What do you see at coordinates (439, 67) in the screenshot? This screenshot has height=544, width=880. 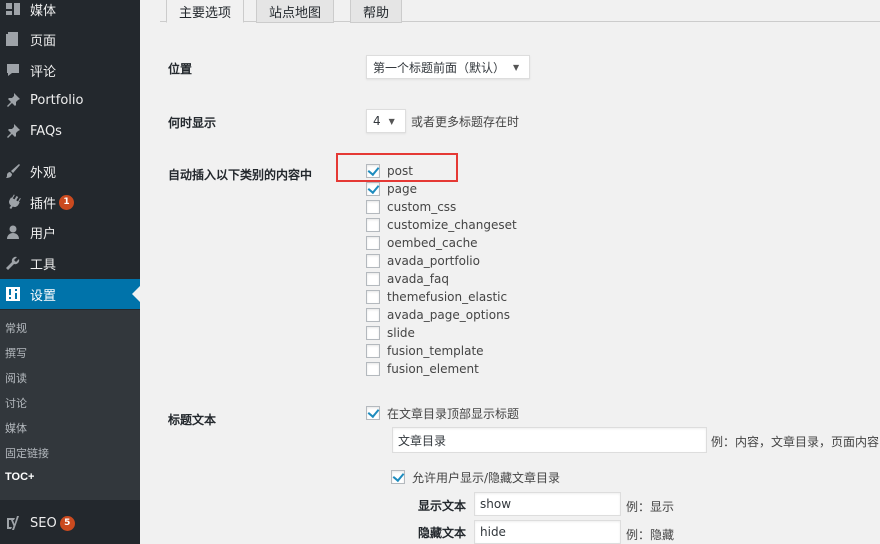 I see `position-select-value: 第一个标题前面（默认）` at bounding box center [439, 67].